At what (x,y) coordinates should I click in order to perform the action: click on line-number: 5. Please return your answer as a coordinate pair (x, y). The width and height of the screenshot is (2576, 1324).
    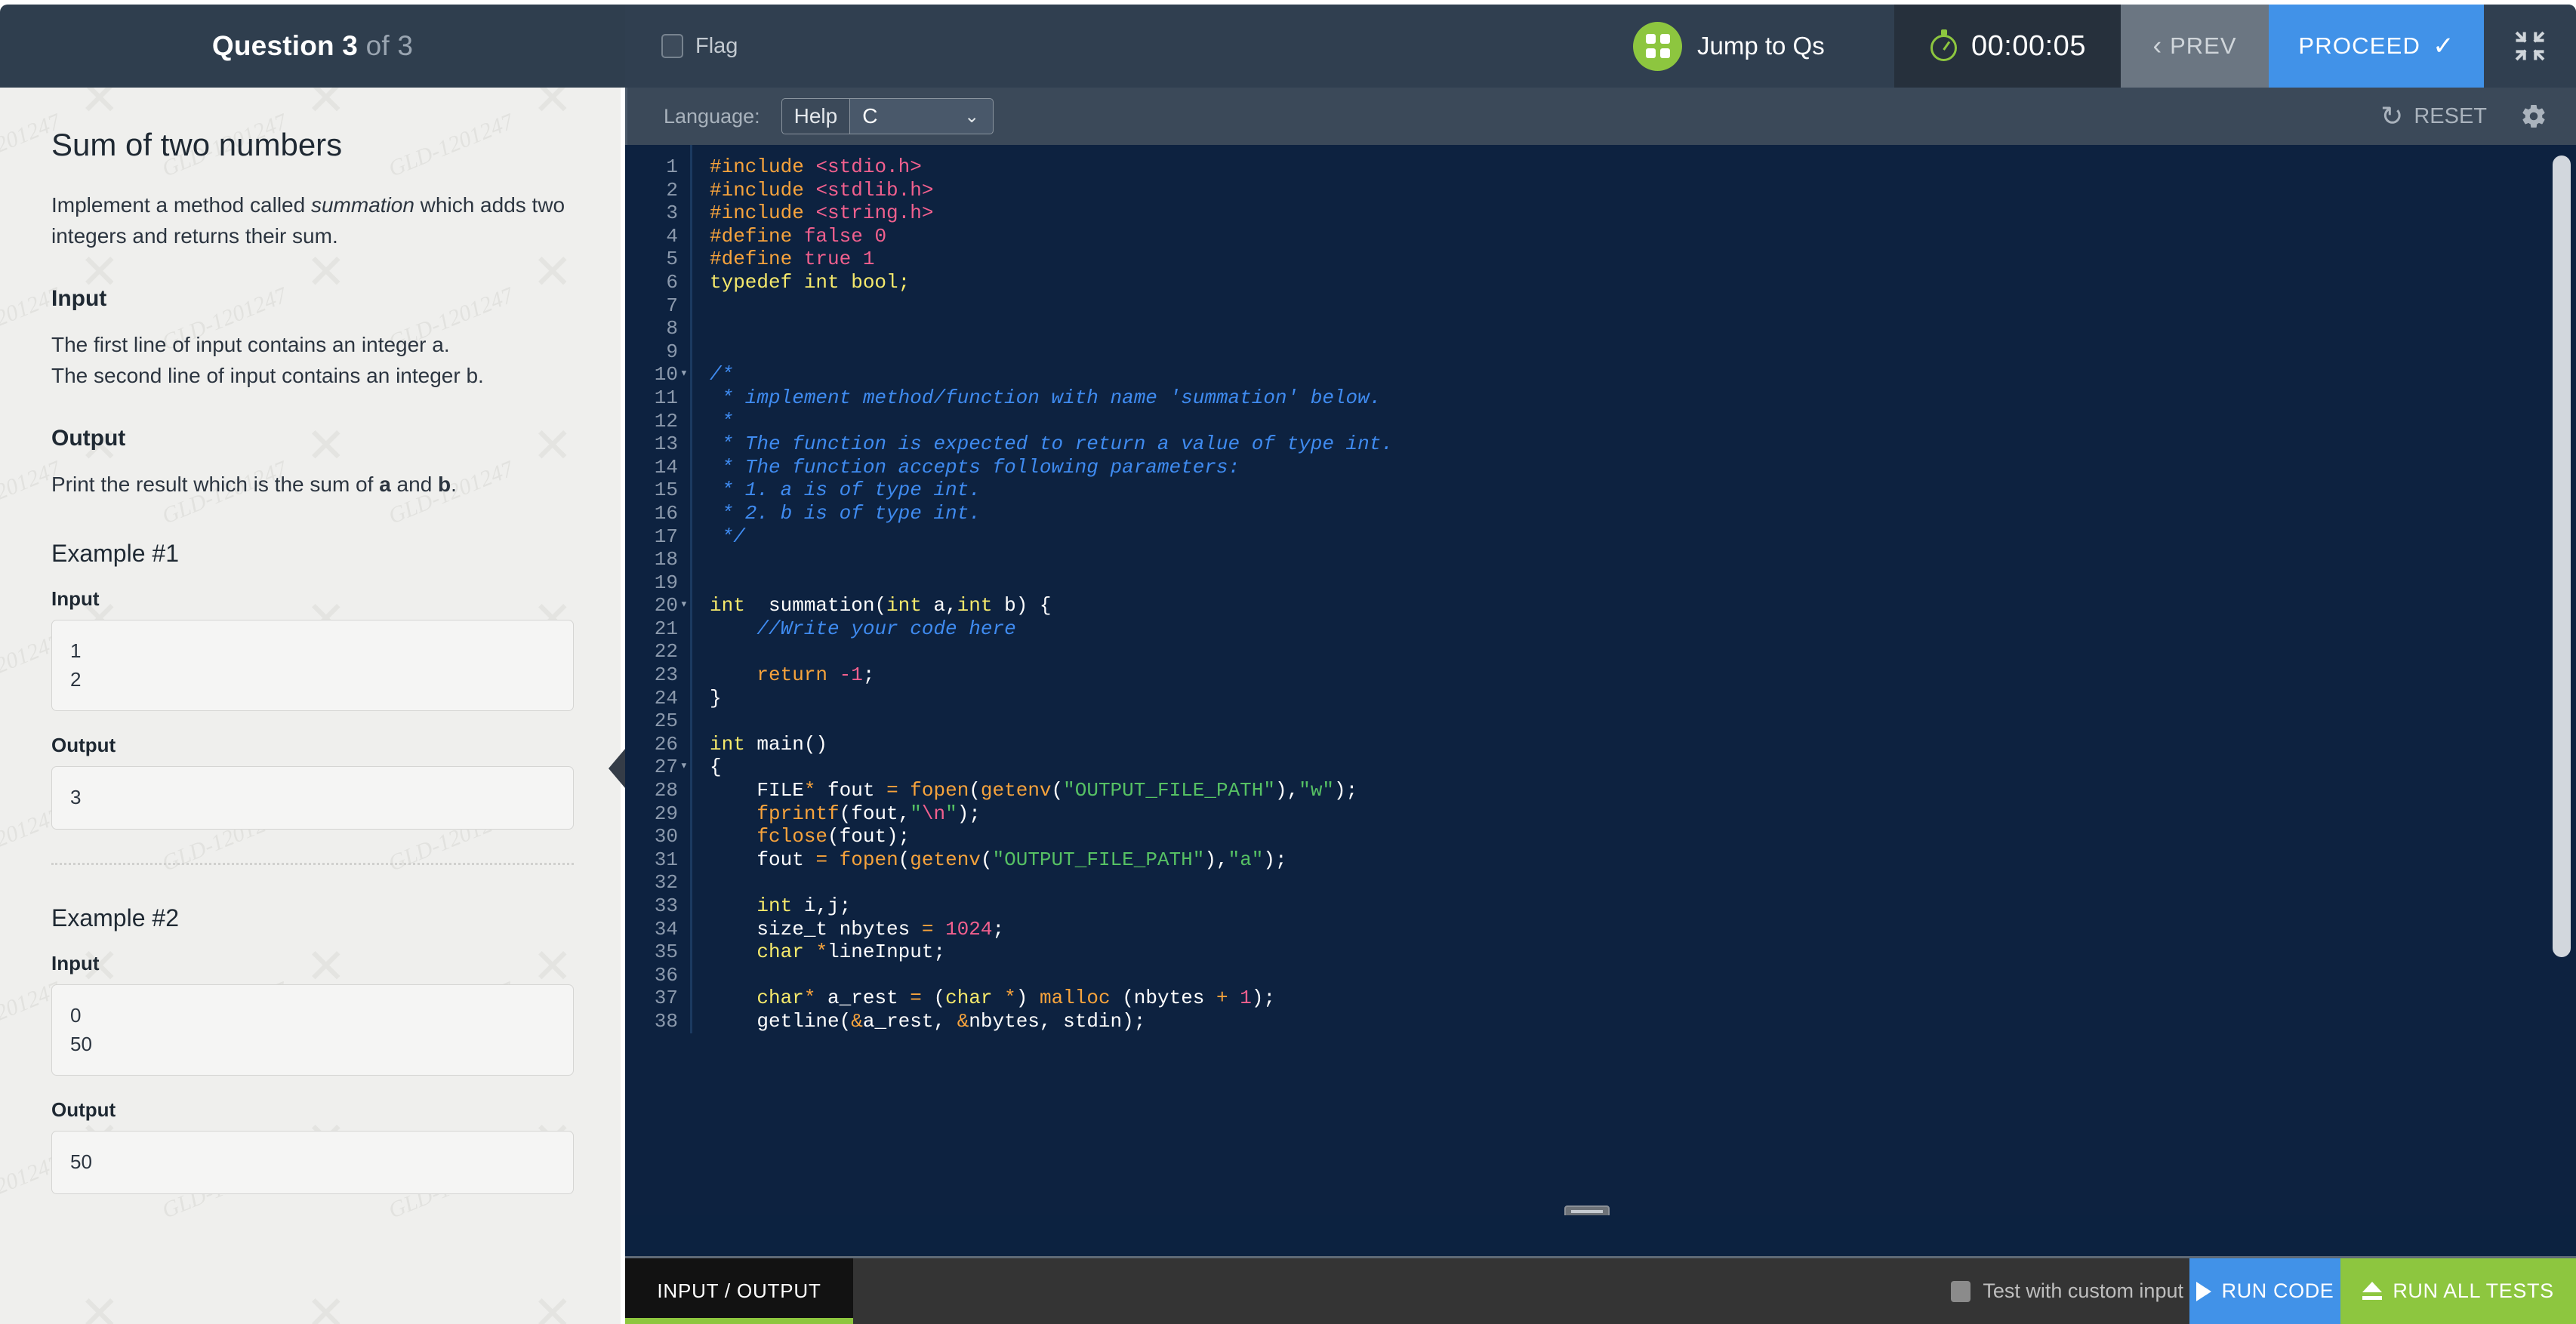
    Looking at the image, I should click on (672, 259).